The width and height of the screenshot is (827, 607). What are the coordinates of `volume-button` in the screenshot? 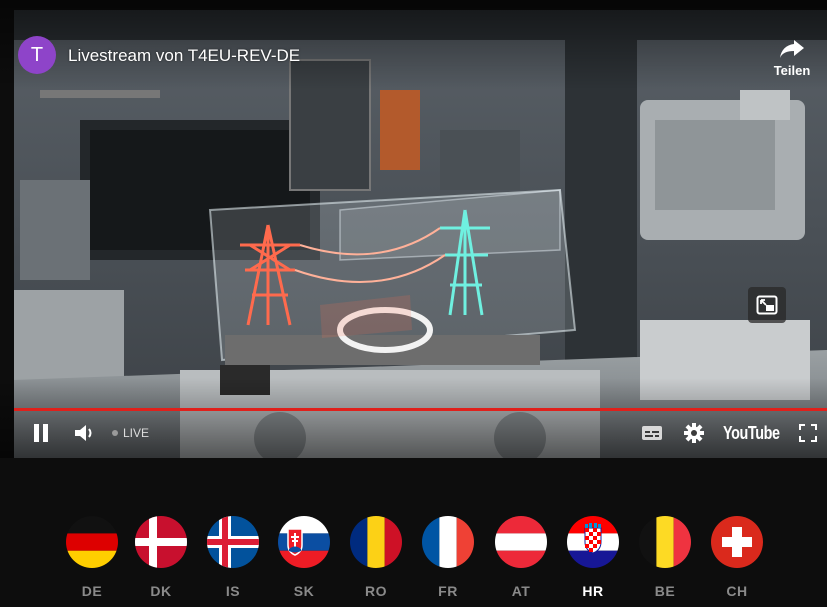 It's located at (86, 433).